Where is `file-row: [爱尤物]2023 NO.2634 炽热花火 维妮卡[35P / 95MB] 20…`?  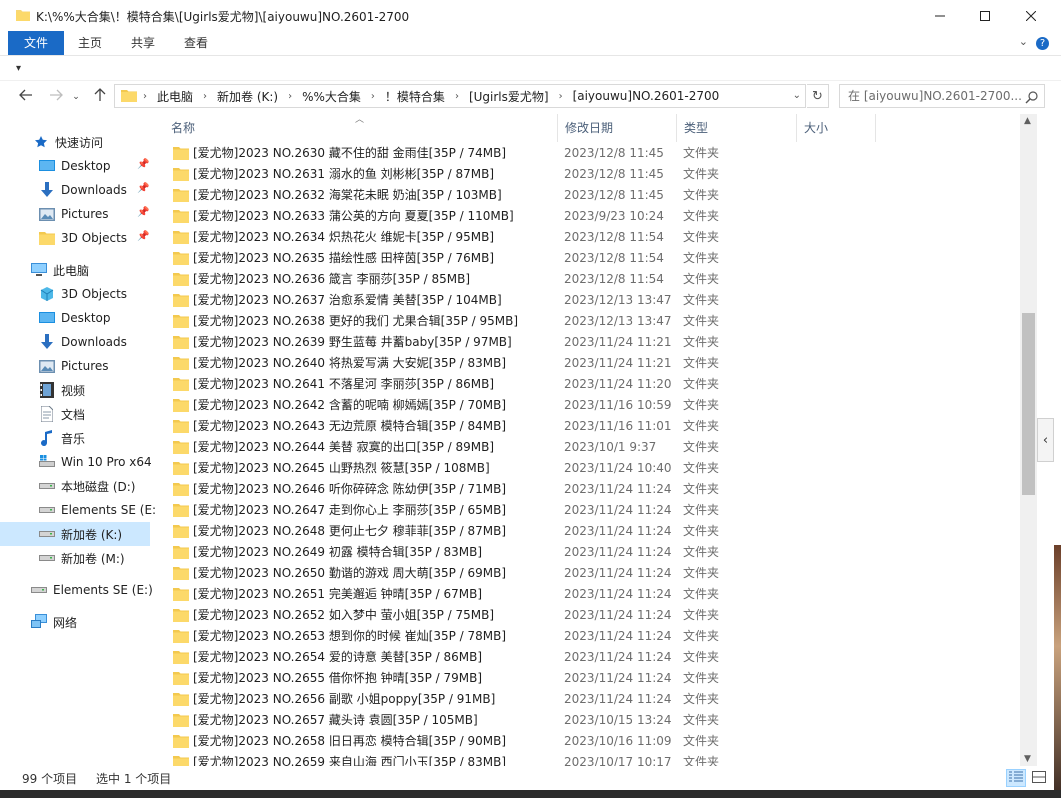
file-row: [爱尤物]2023 NO.2634 炽热花火 维妮卡[35P / 95MB] 20… is located at coordinates (517, 236).